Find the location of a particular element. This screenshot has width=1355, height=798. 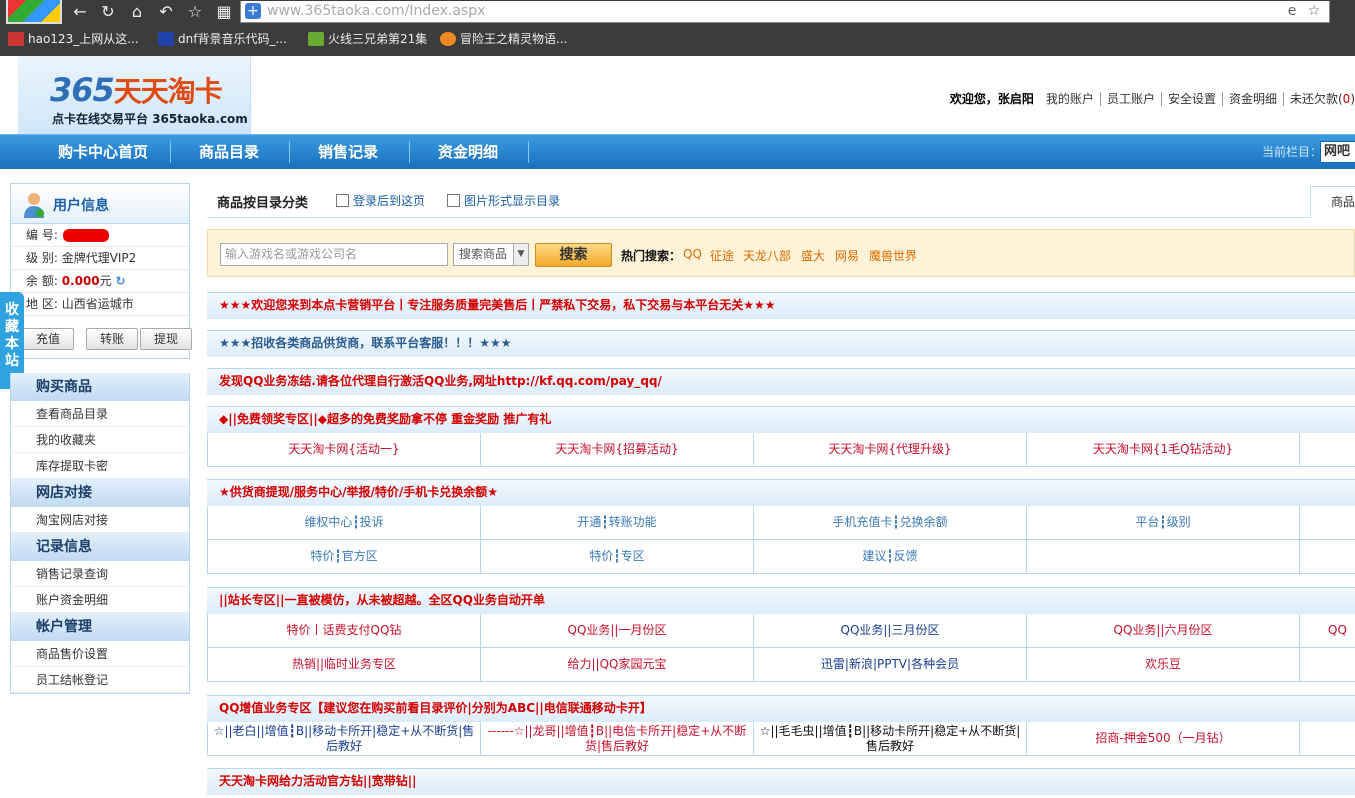

undo-icon: ↶ is located at coordinates (166, 12).